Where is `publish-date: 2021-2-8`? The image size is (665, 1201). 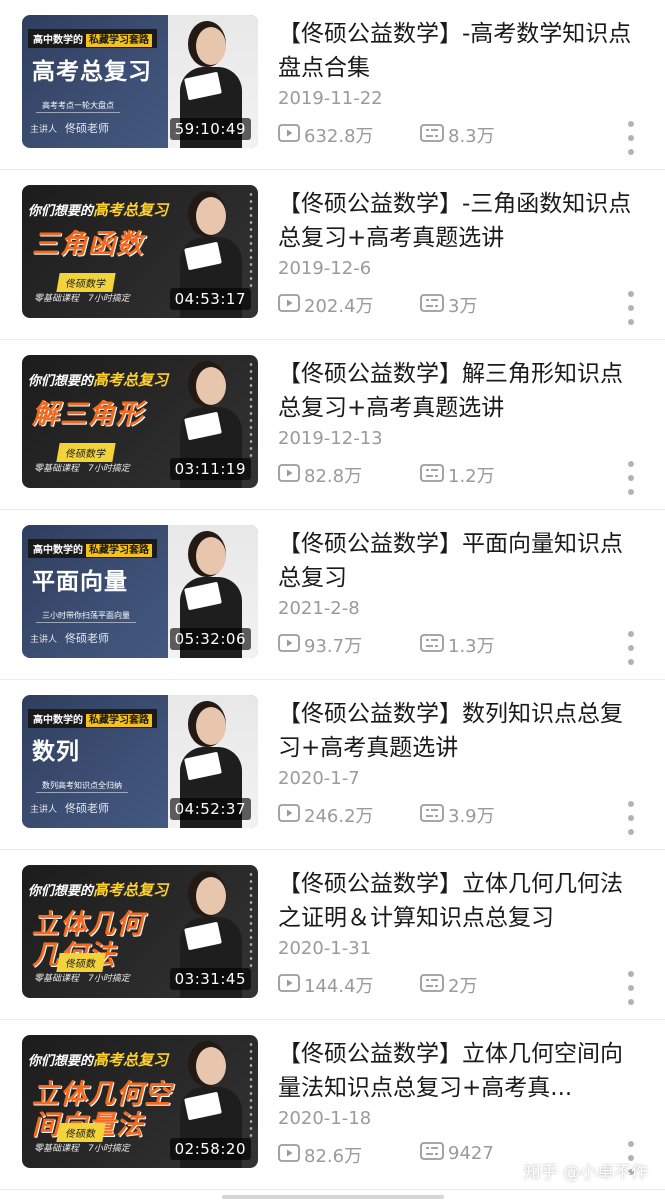 publish-date: 2021-2-8 is located at coordinates (319, 608).